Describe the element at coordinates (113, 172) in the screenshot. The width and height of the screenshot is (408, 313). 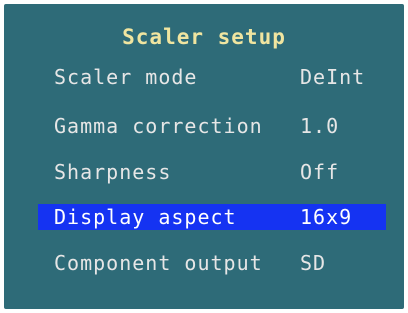
I see `menu-item-label: Sharpness` at that location.